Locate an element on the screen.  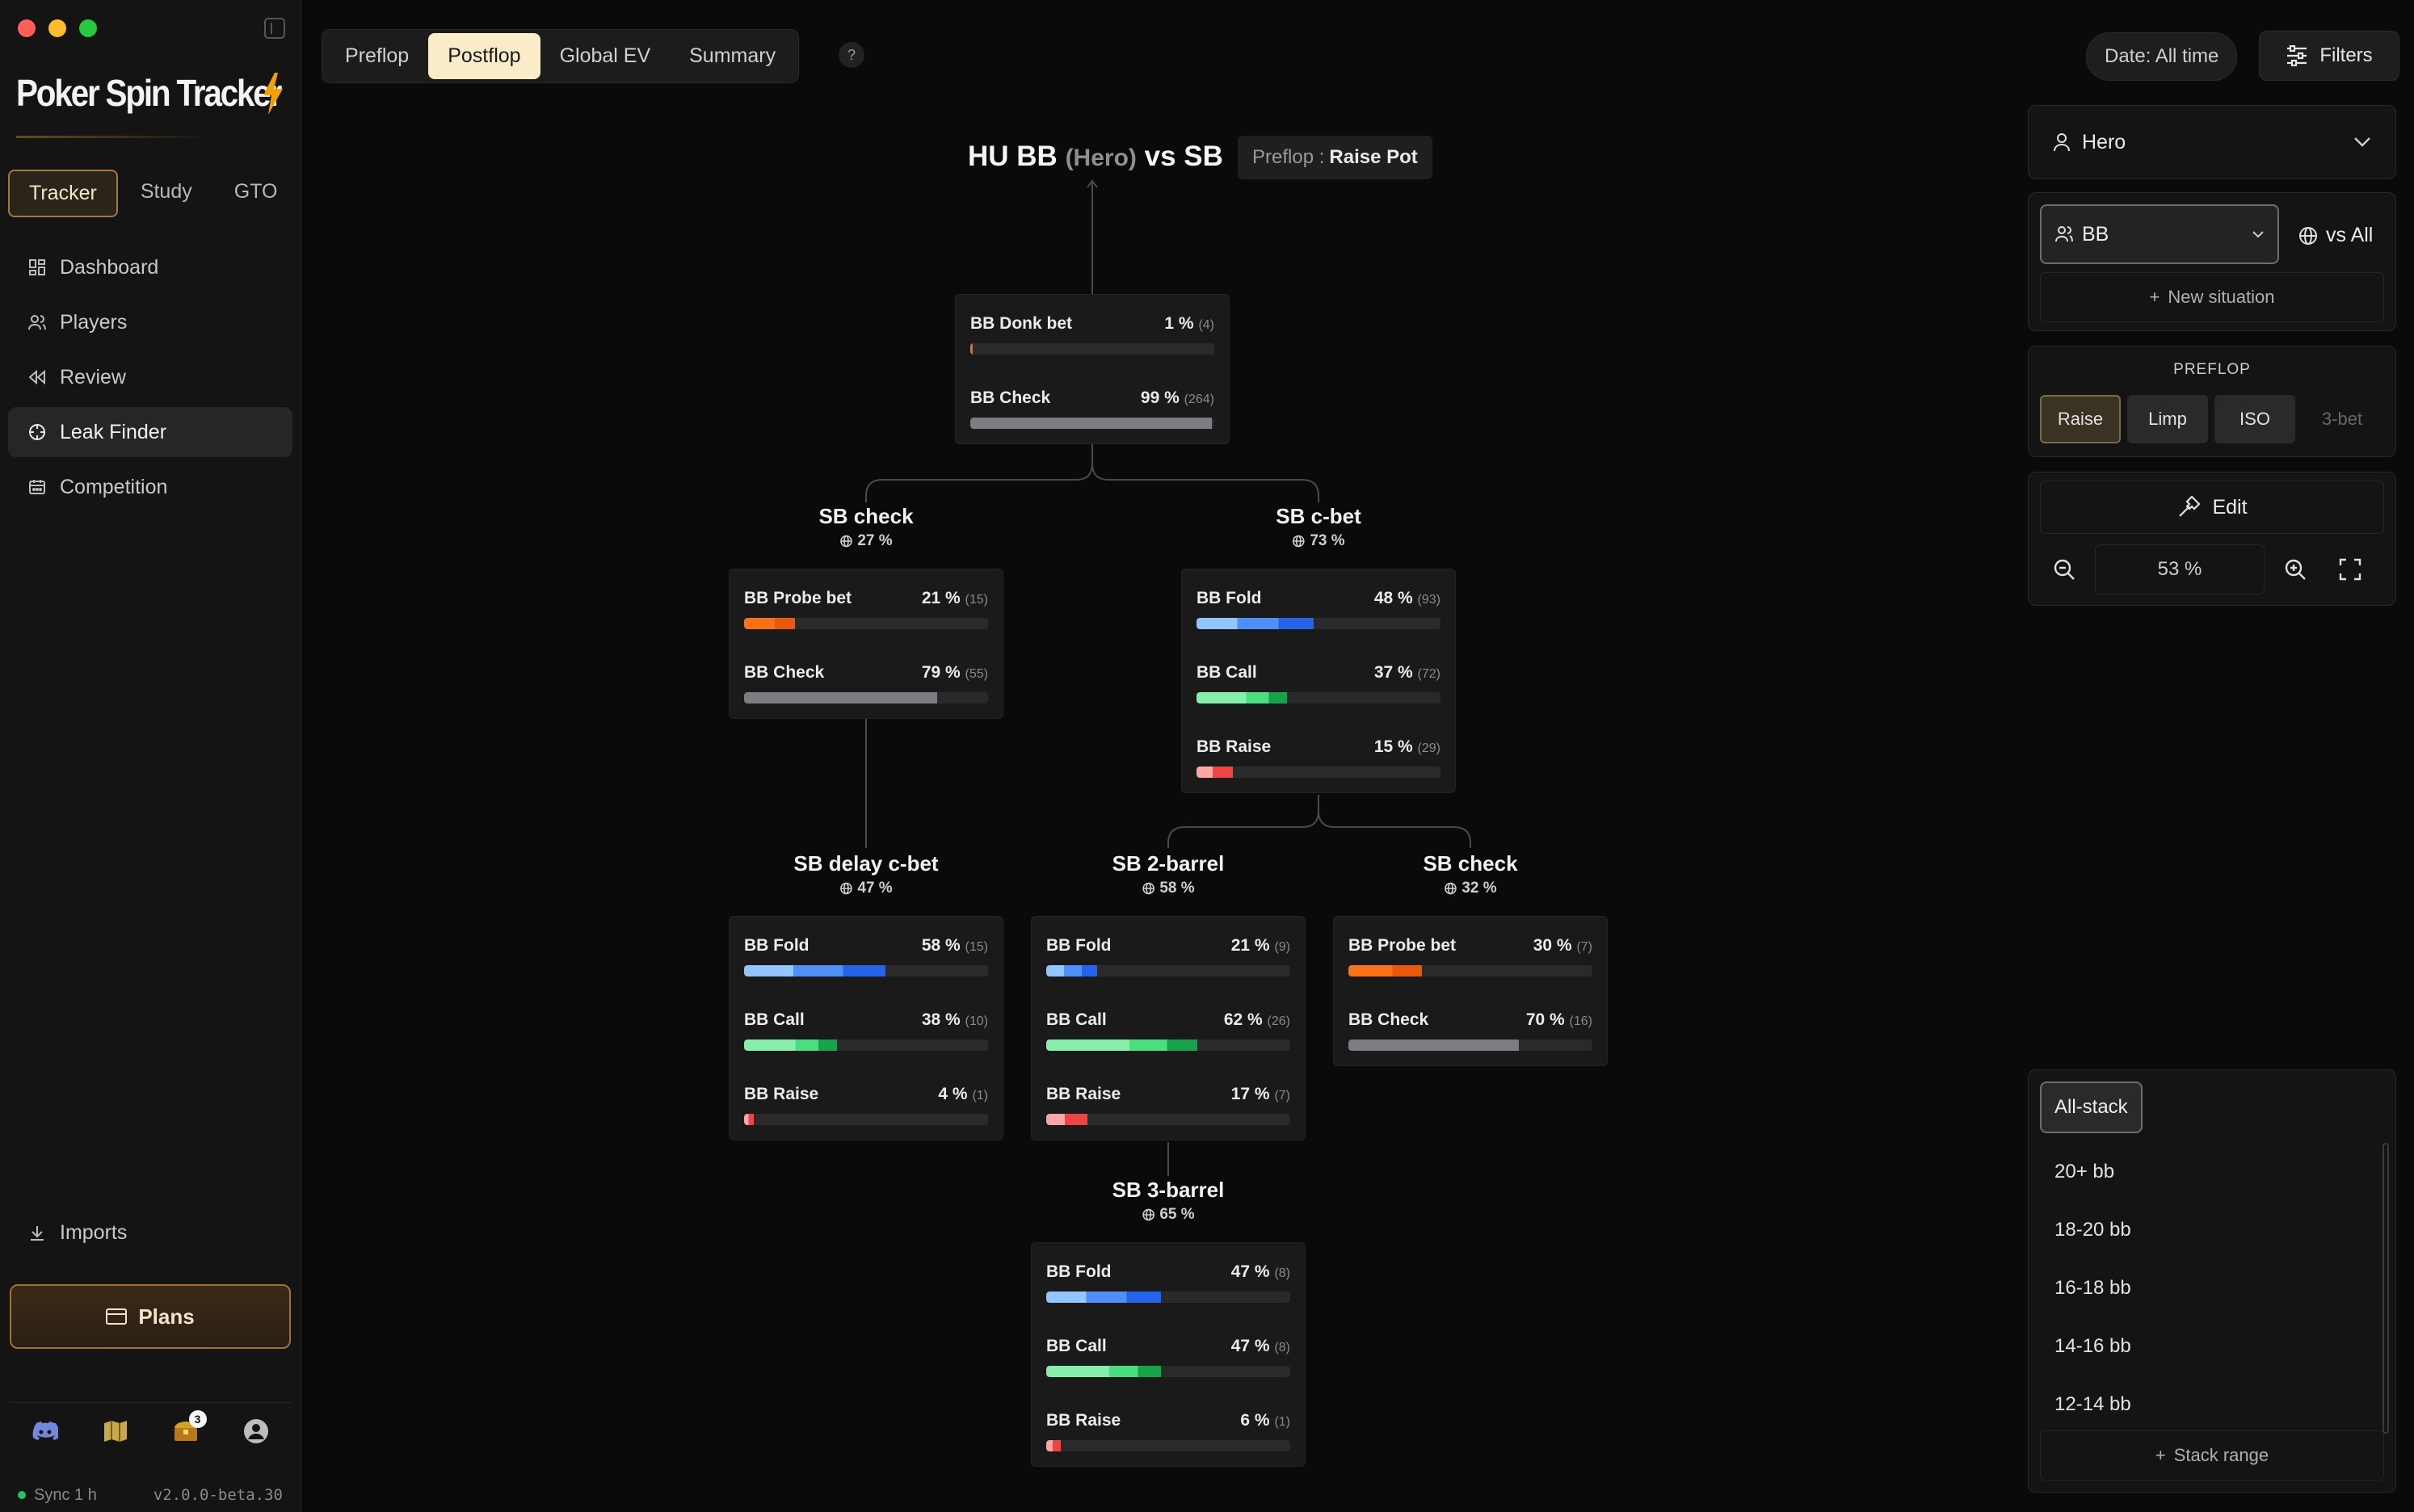
node-title: SB 3-barrel is located at coordinates (1168, 1190).